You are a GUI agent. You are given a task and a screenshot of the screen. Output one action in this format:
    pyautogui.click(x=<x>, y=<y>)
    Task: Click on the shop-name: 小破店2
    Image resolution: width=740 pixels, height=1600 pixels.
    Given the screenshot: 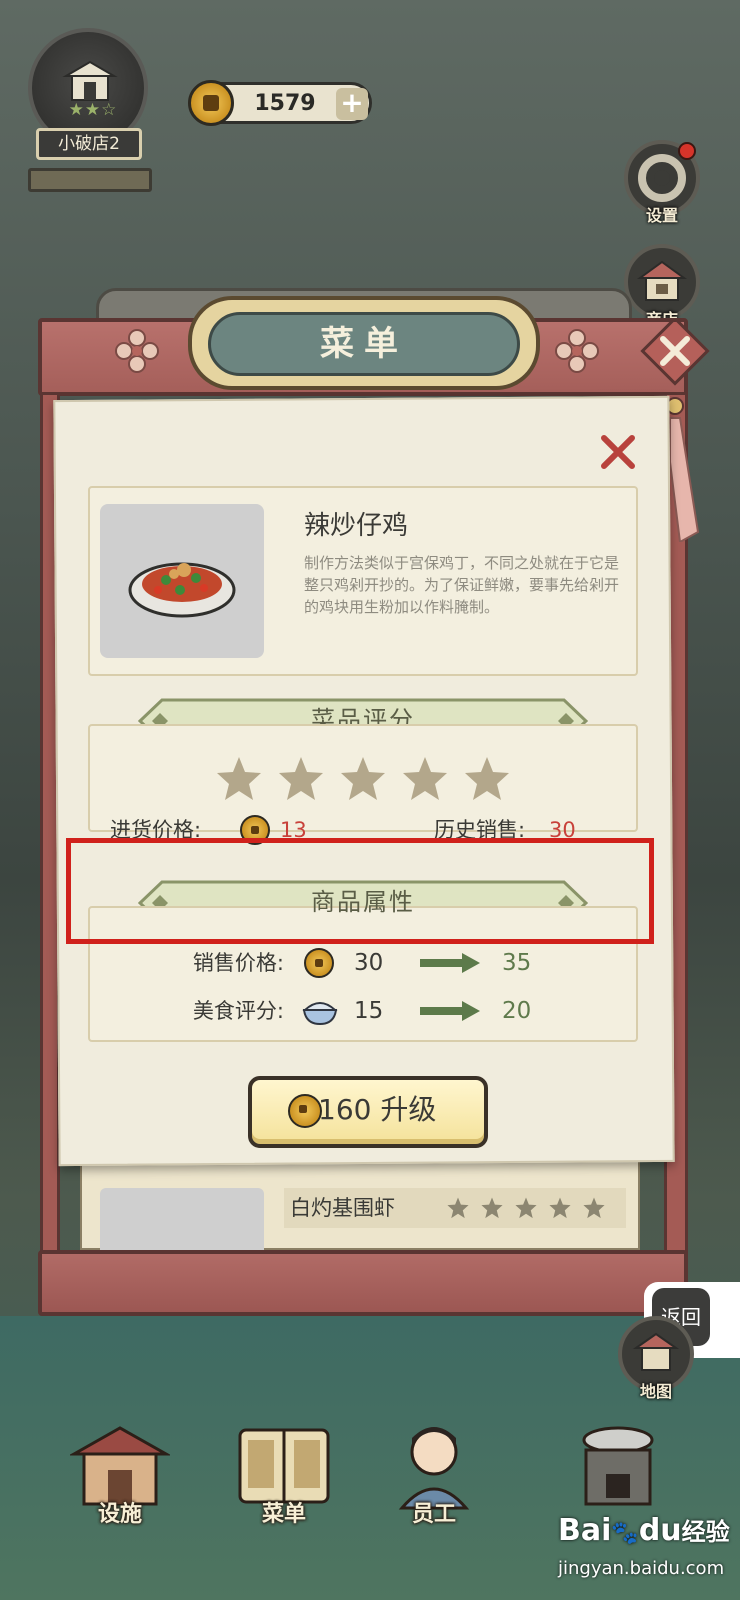 What is the action you would take?
    pyautogui.click(x=89, y=144)
    